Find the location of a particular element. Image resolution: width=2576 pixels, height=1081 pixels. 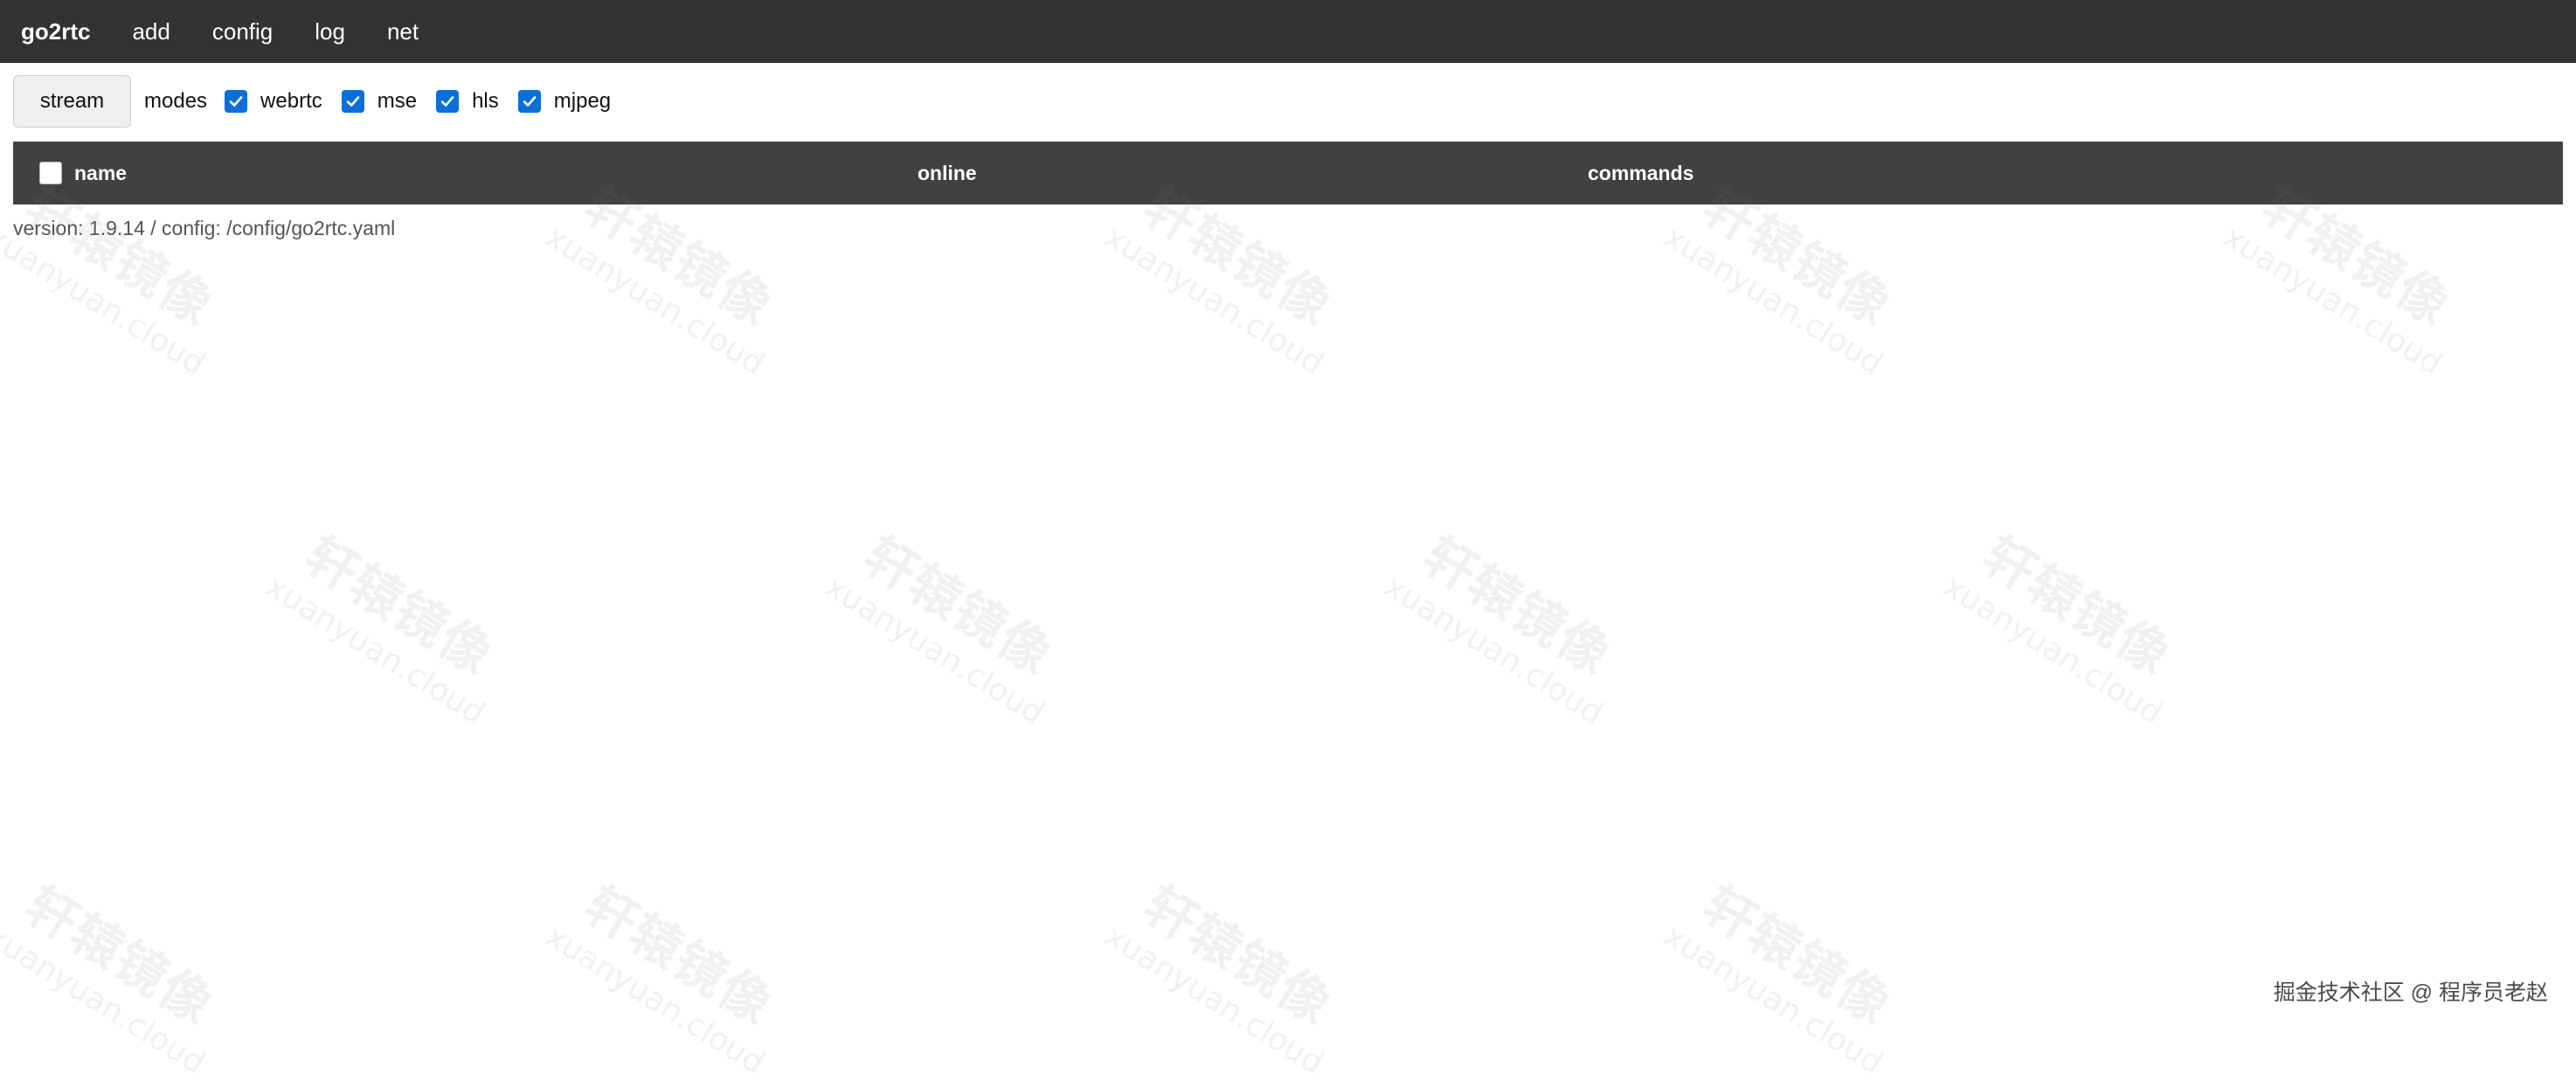

mse-label: mse is located at coordinates (397, 101).